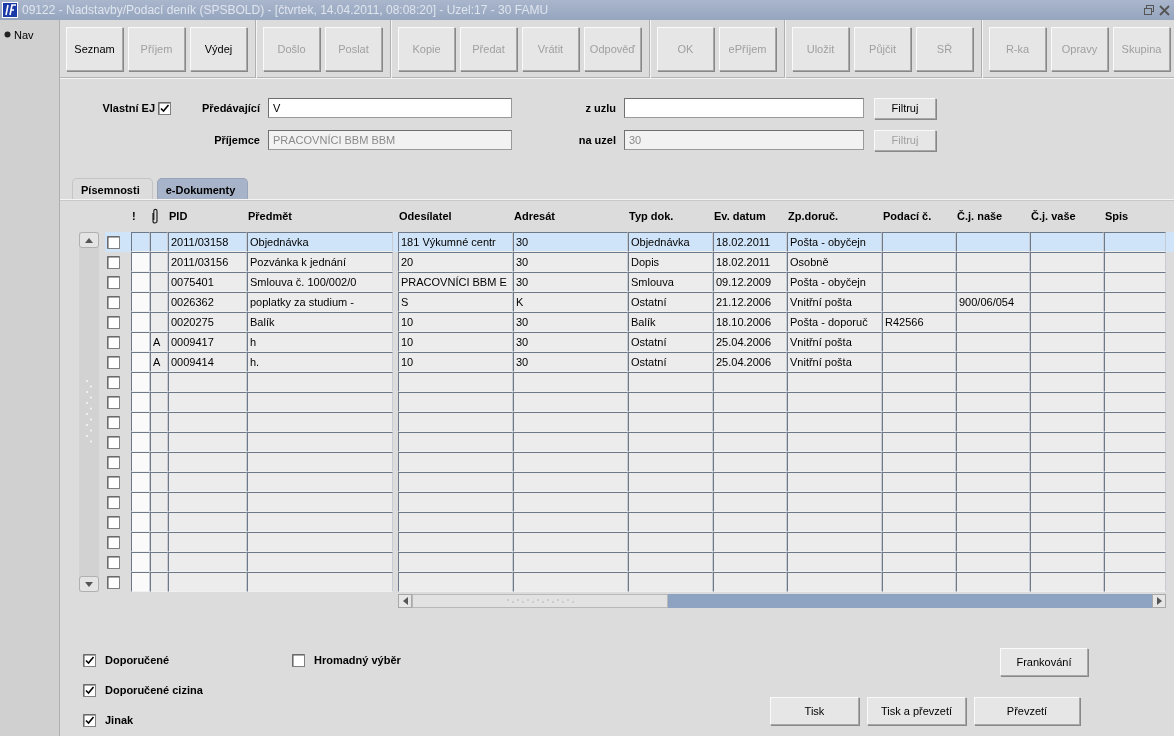 This screenshot has width=1174, height=736. What do you see at coordinates (907, 216) in the screenshot?
I see `column-header: Podací č.` at bounding box center [907, 216].